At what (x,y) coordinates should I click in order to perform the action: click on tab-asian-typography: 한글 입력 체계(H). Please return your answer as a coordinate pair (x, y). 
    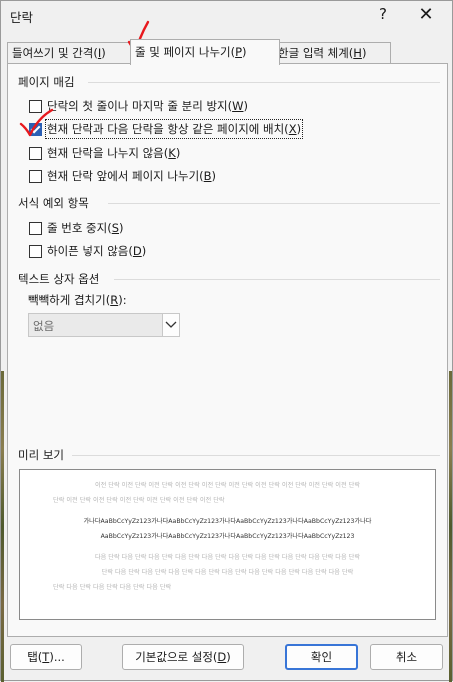
    Looking at the image, I should click on (332, 53).